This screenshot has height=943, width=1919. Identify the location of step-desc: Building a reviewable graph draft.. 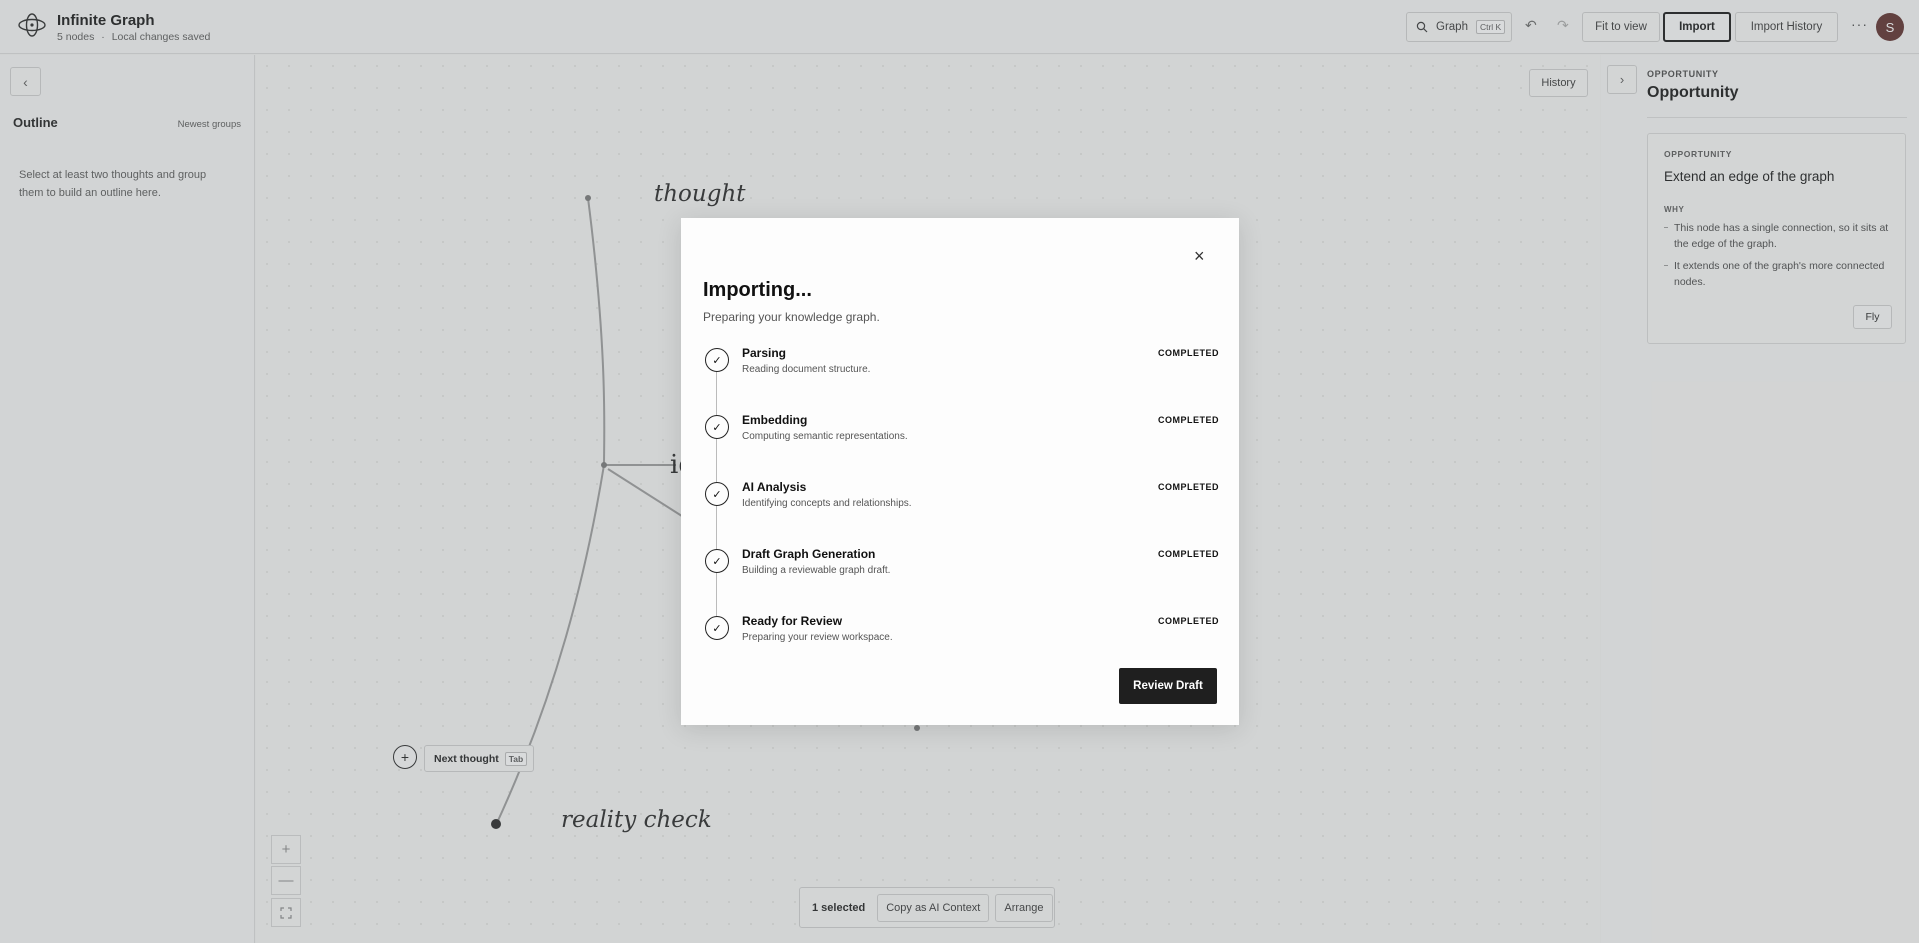
(816, 570).